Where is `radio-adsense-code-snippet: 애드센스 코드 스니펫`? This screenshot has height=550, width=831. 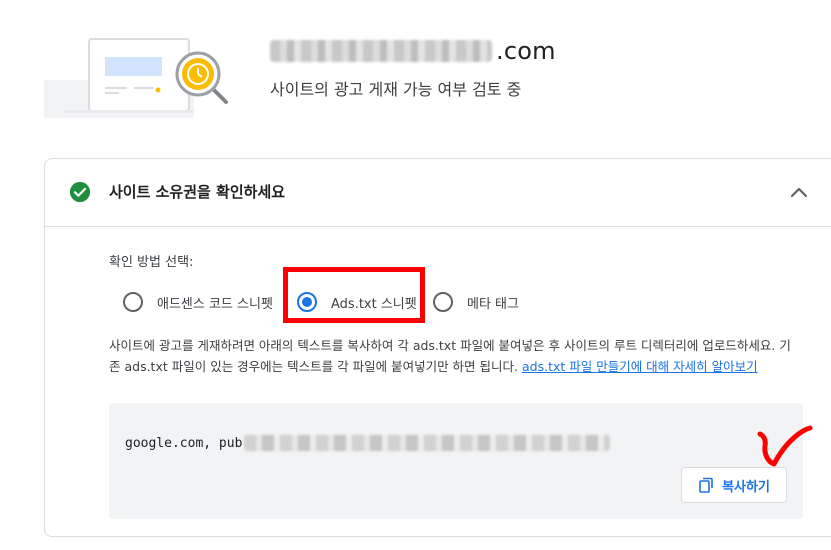 radio-adsense-code-snippet: 애드센스 코드 스니펫 is located at coordinates (198, 302).